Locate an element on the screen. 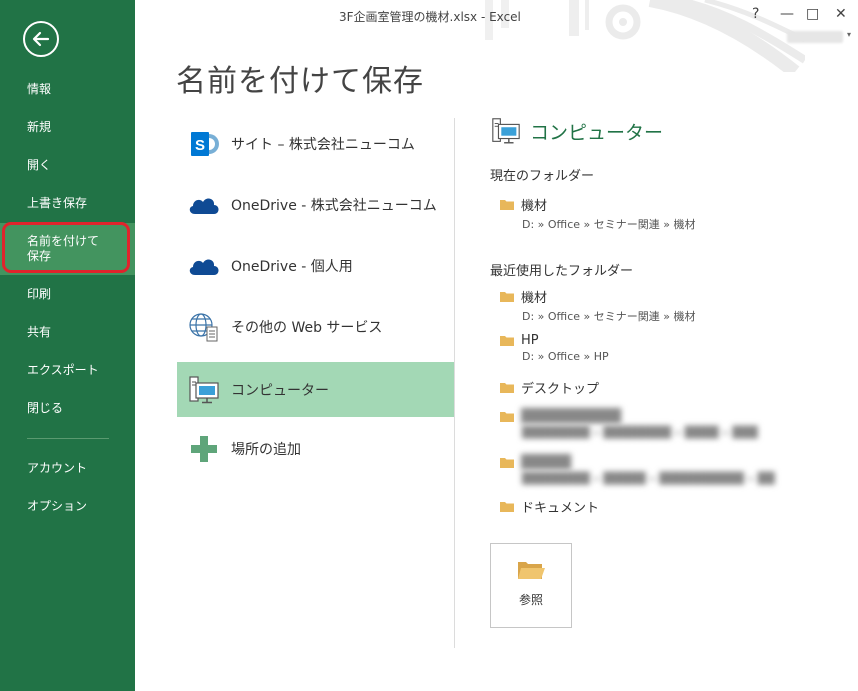 This screenshot has height=691, width=858. sidebar-item-open: 開く is located at coordinates (67, 165).